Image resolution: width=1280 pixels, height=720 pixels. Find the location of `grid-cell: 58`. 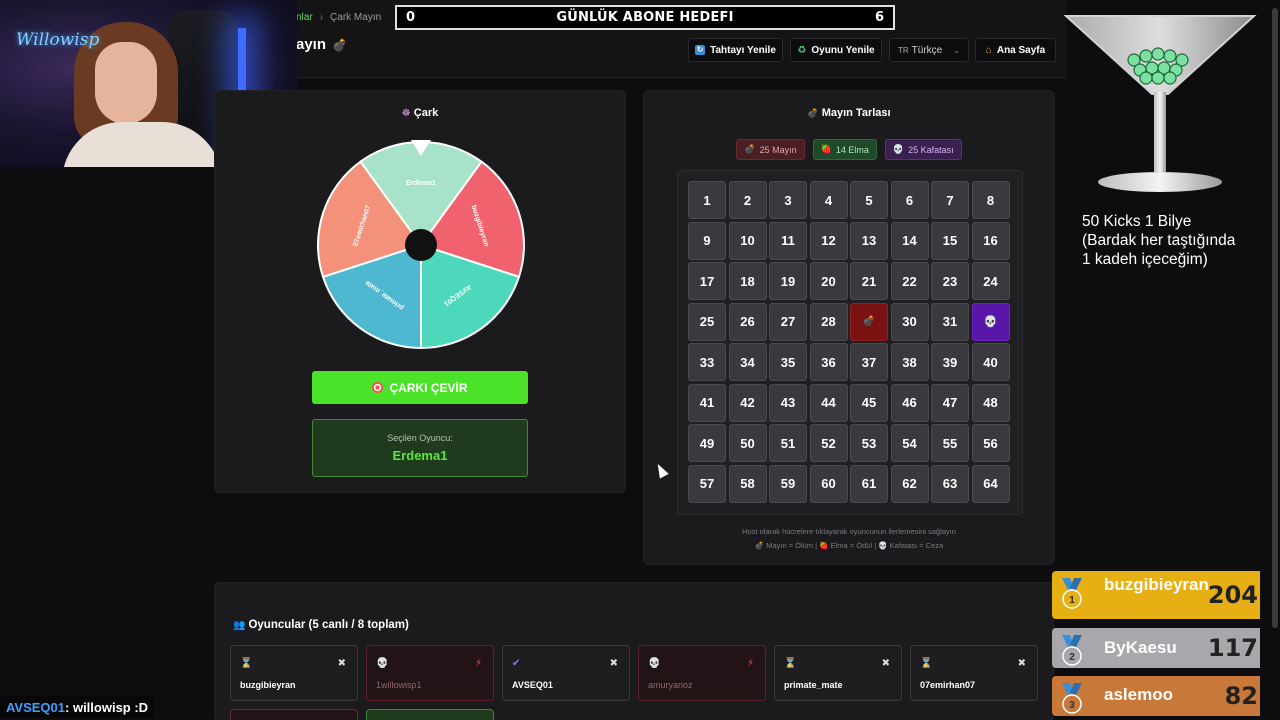

grid-cell: 58 is located at coordinates (747, 483).